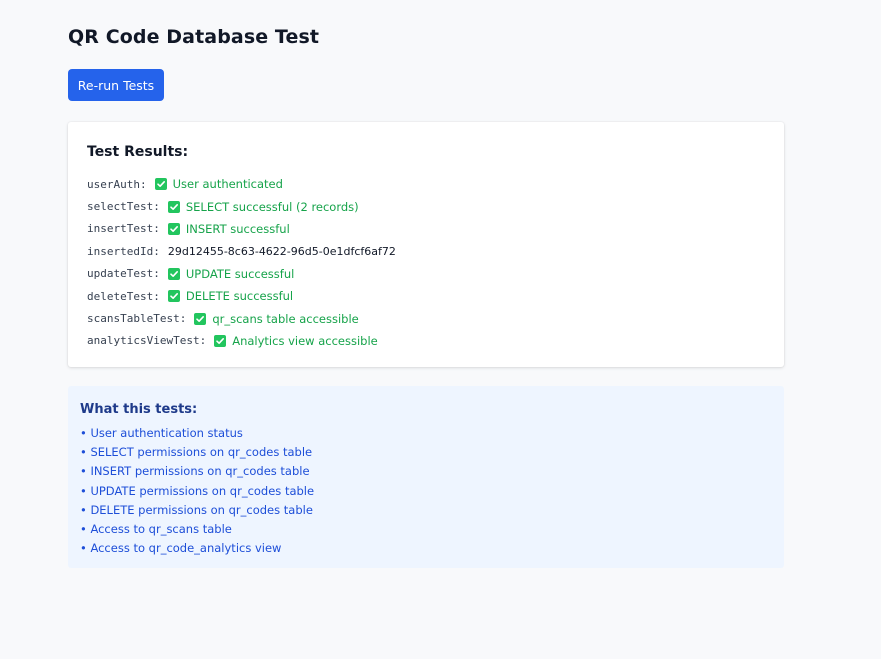 The width and height of the screenshot is (881, 659). What do you see at coordinates (116, 85) in the screenshot?
I see `rerun-tests-button: Re-run Tests` at bounding box center [116, 85].